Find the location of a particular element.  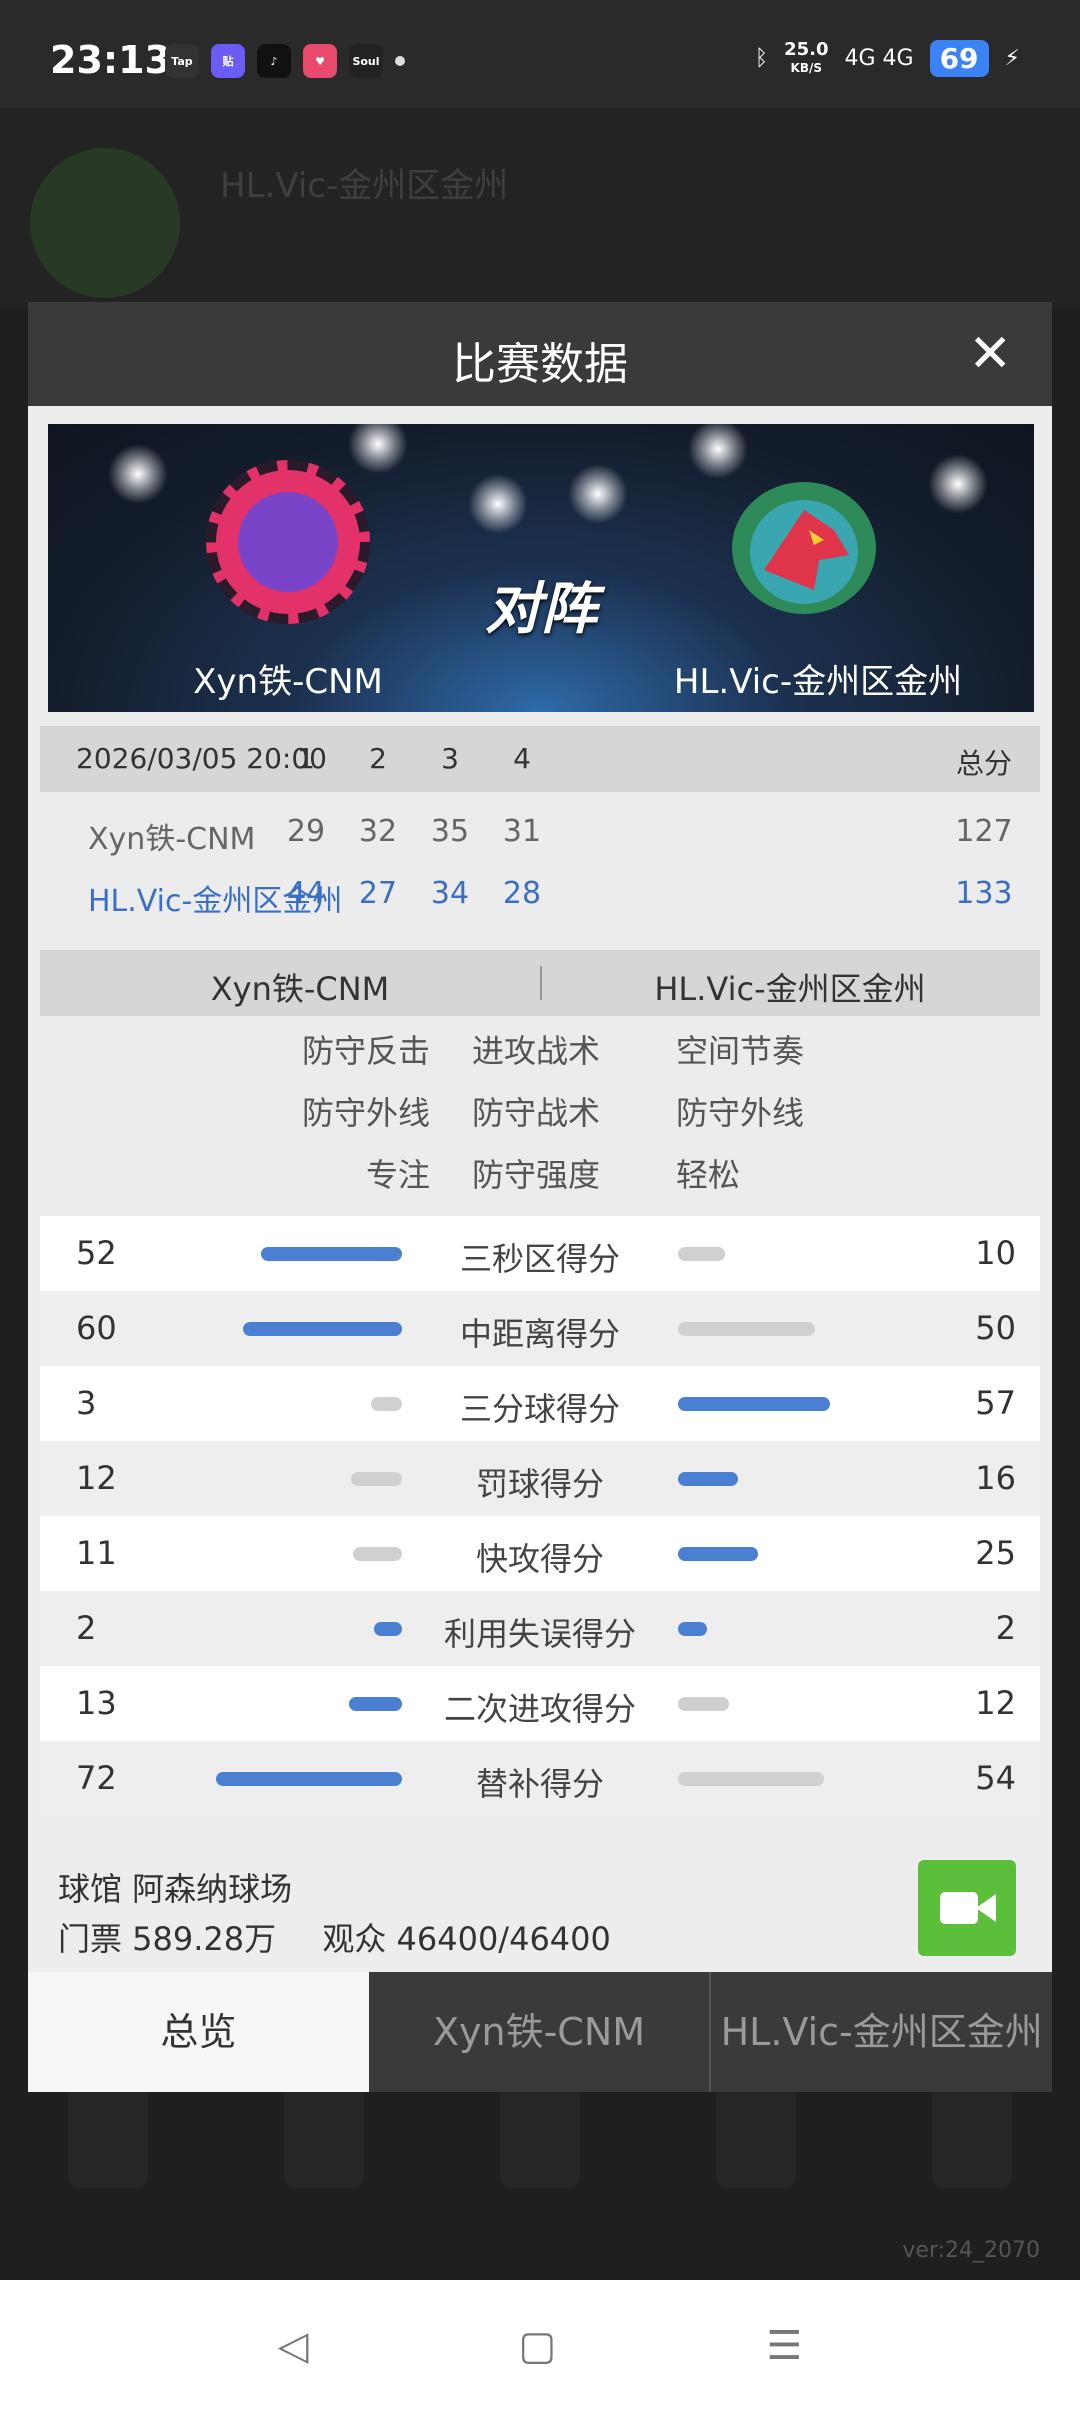

venue-info: 球馆 阿森纳球场 is located at coordinates (175, 1889).